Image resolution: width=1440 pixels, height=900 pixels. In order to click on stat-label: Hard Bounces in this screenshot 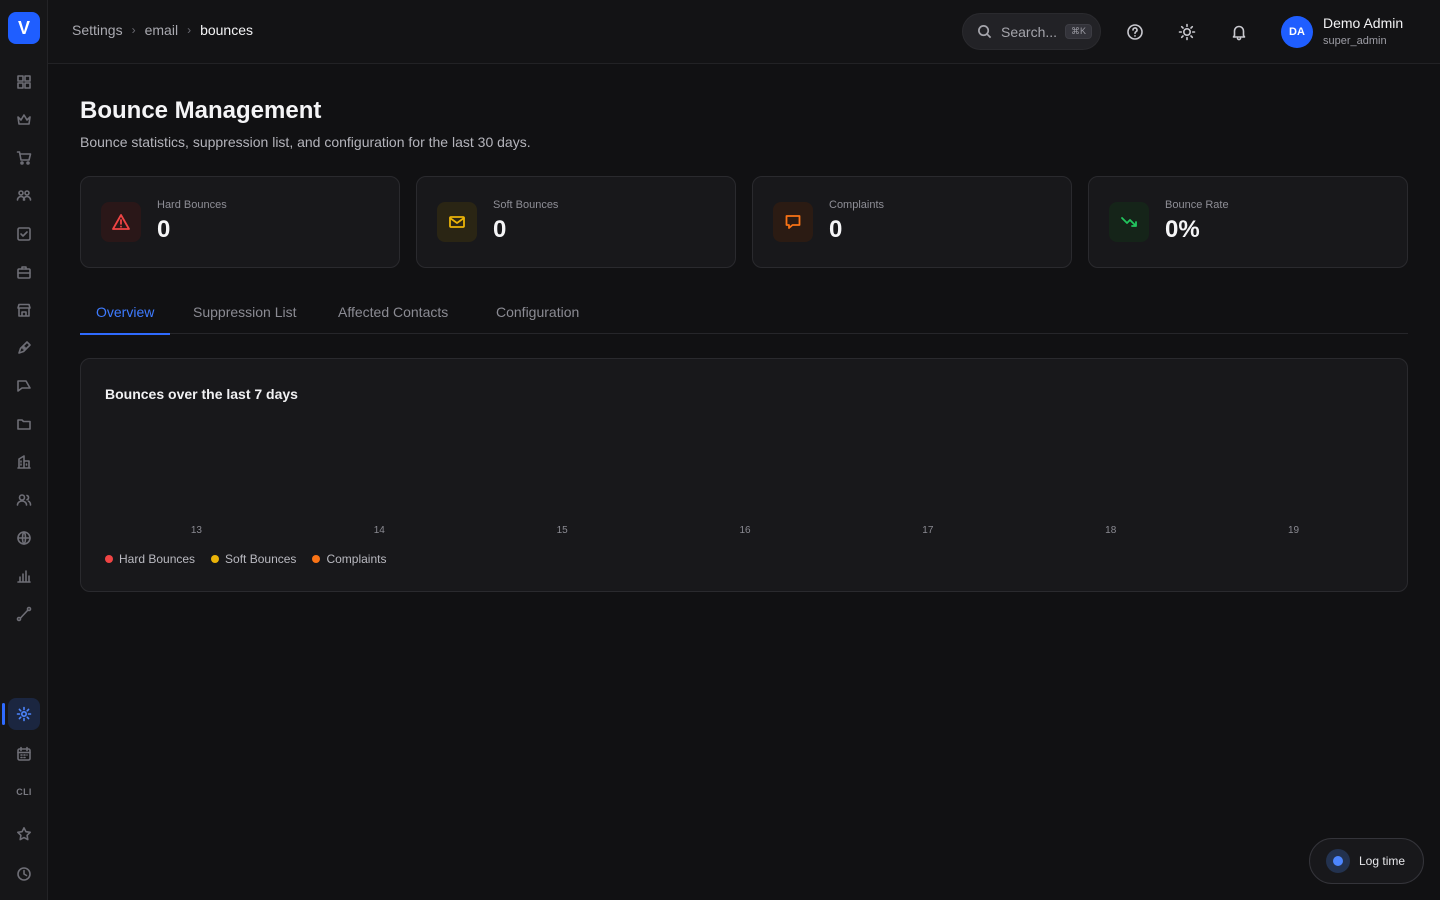, I will do `click(192, 205)`.